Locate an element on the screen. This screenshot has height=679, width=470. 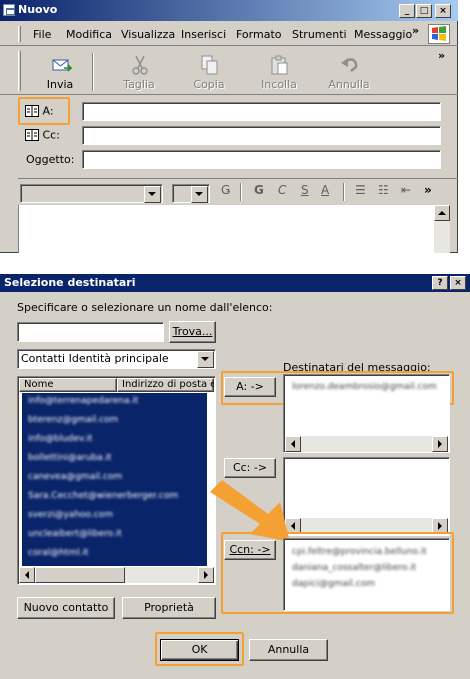
menu-messaggio: Messaggio is located at coordinates (383, 34).